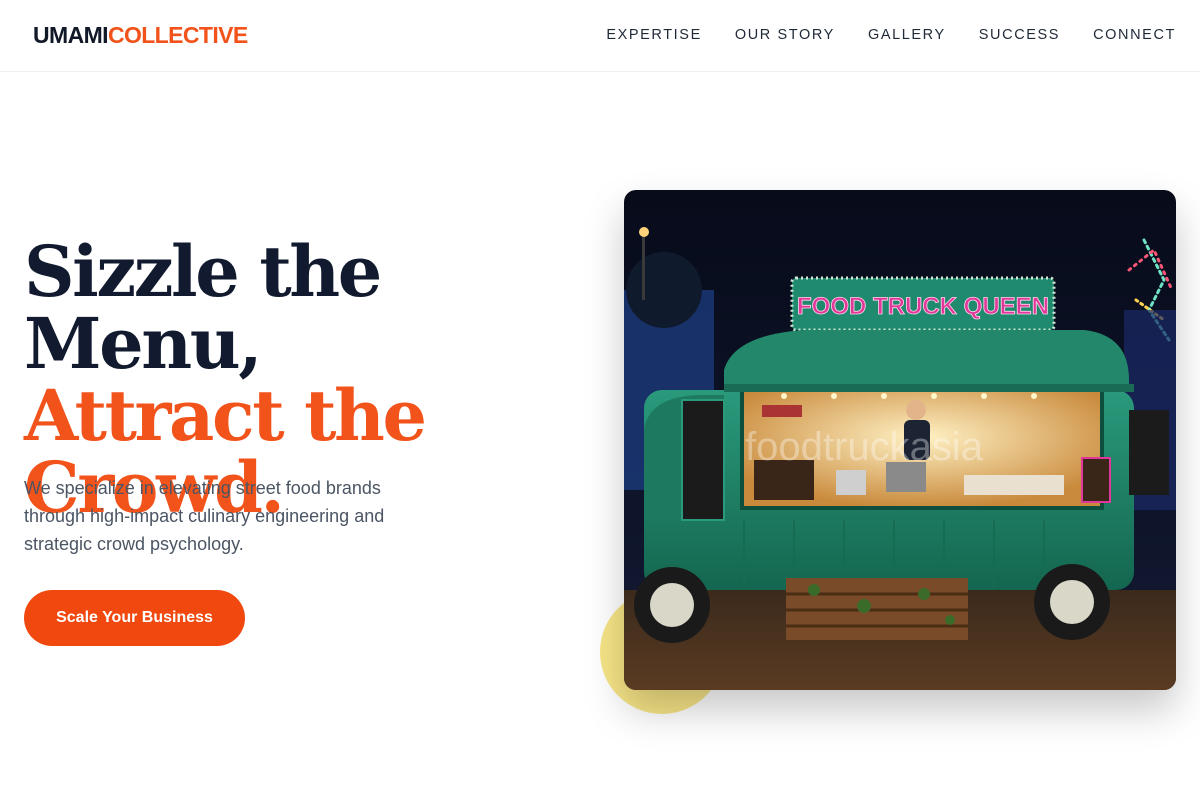  What do you see at coordinates (177, 35) in the screenshot?
I see `logo-text-accent: COLLECTIVE` at bounding box center [177, 35].